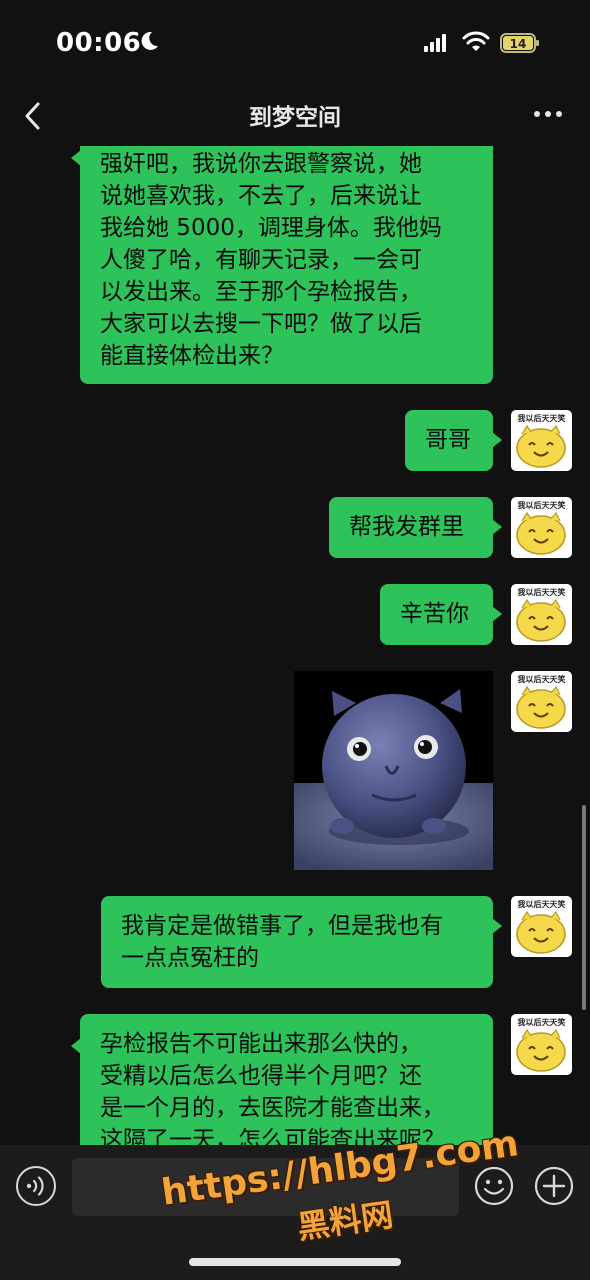 The height and width of the screenshot is (1280, 590). Describe the element at coordinates (261, 164) in the screenshot. I see `message-line: 强奸吧，我说你去跟警察说，她` at that location.